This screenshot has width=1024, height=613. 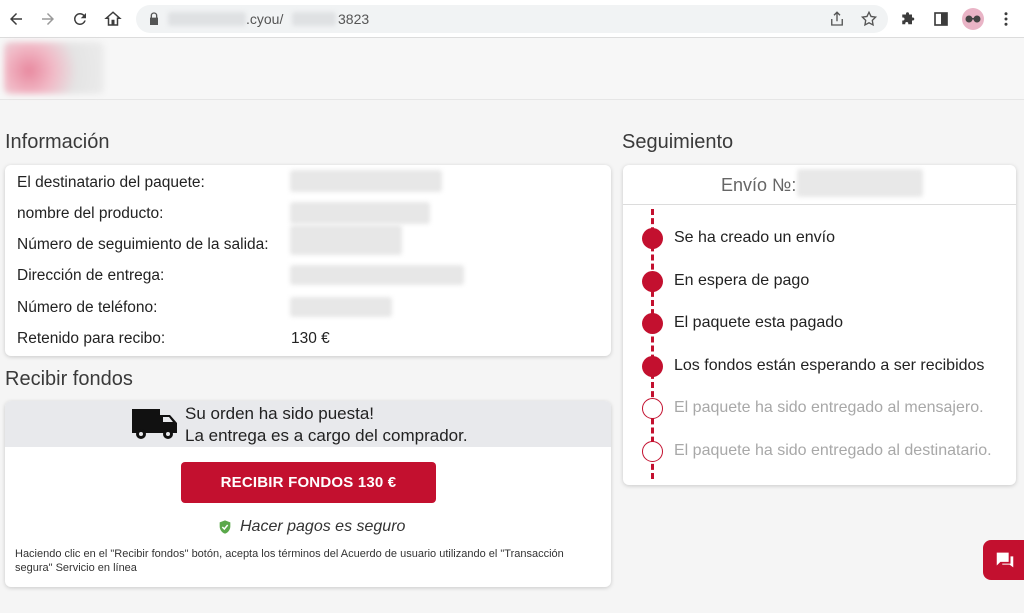 I want to click on shipment-header: Envío №:, so click(x=819, y=185).